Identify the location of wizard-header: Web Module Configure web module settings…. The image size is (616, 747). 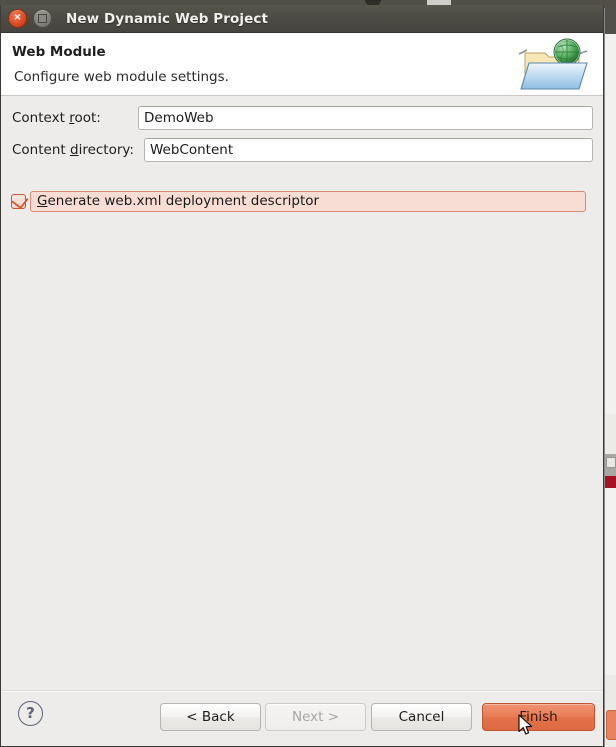
(302, 64).